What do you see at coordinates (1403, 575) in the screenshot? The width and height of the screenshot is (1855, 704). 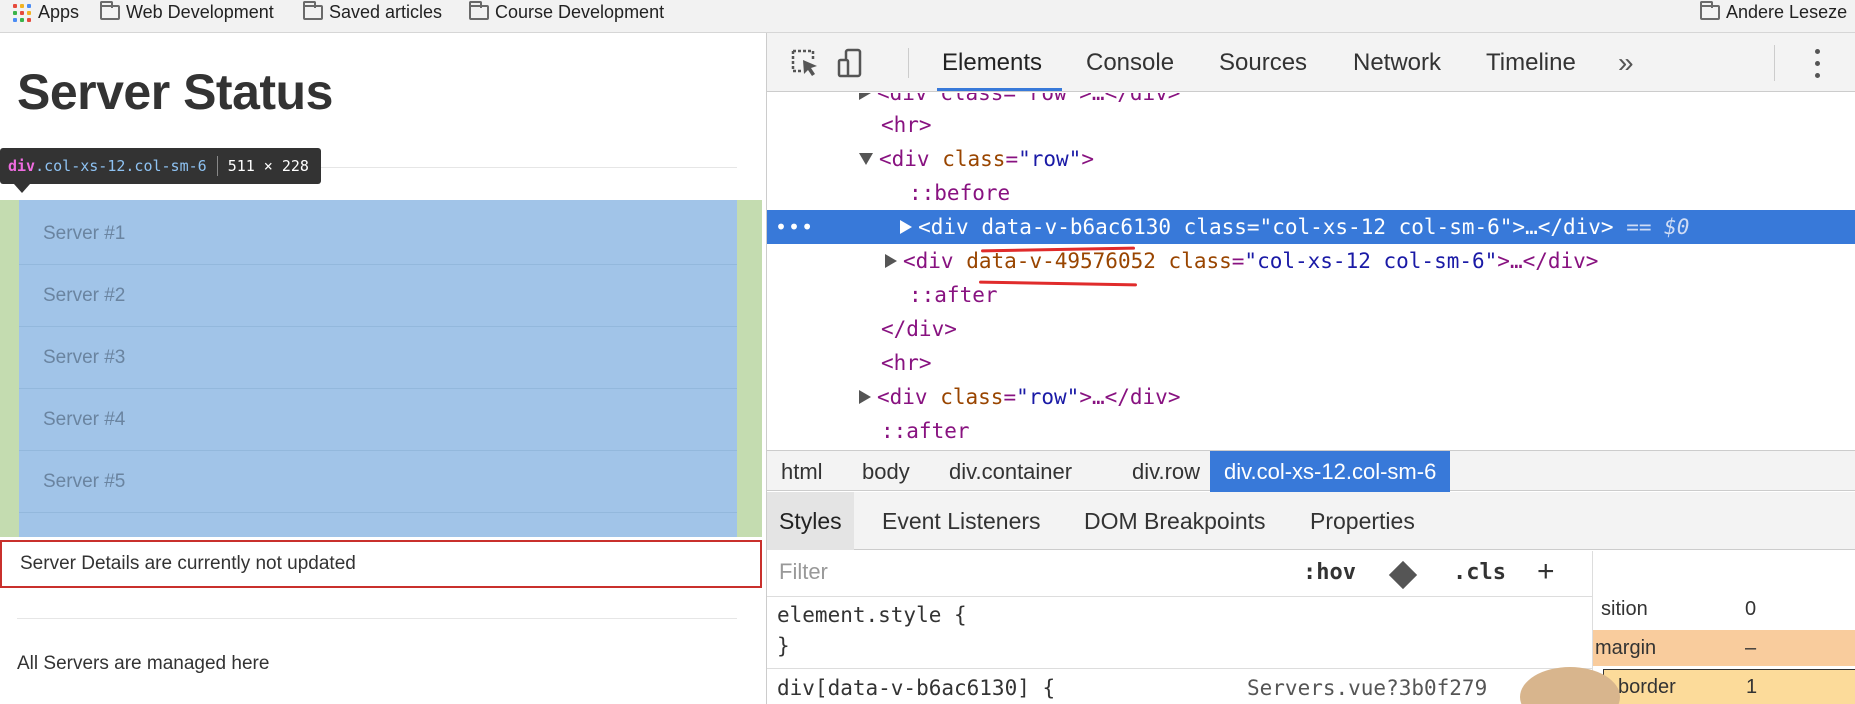 I see `paint-icon` at bounding box center [1403, 575].